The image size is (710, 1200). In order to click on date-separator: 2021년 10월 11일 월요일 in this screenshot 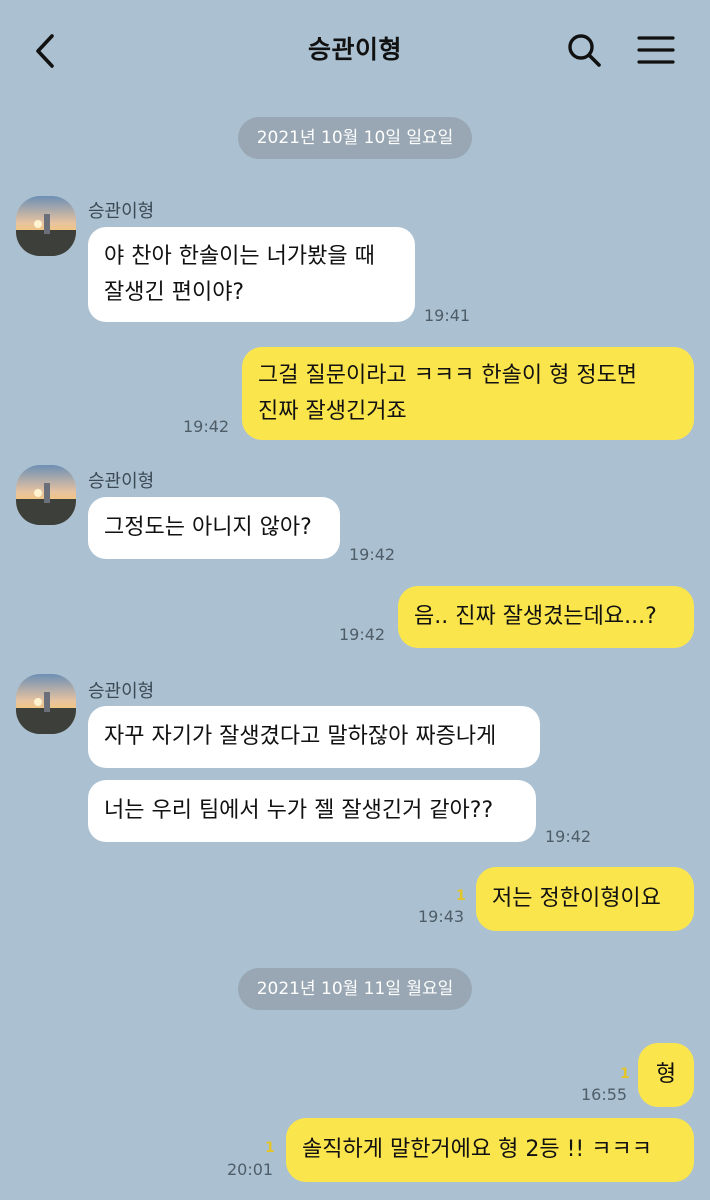, I will do `click(355, 989)`.